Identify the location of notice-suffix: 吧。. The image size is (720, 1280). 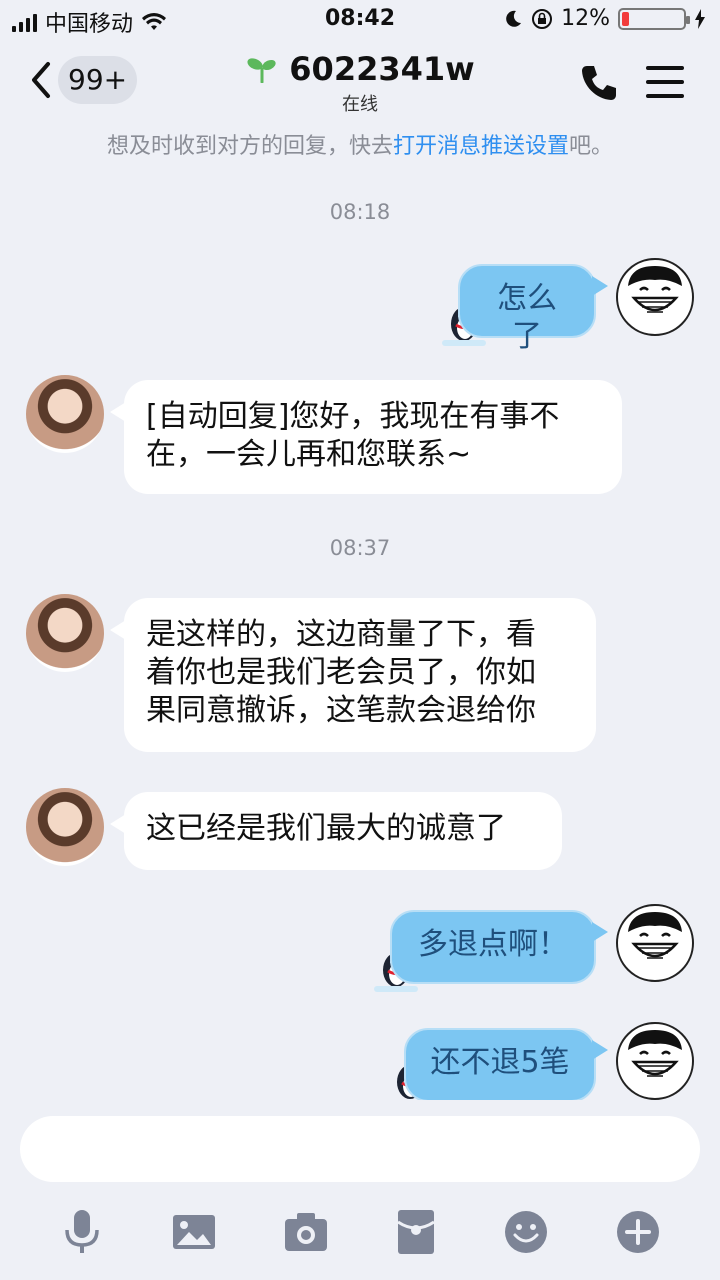
(591, 146).